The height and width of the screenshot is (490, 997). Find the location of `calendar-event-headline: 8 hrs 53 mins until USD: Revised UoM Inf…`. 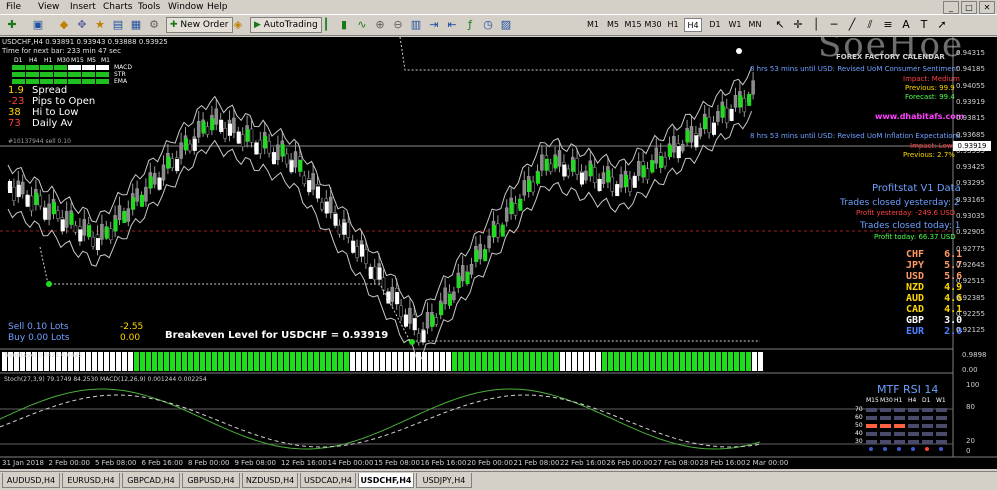

calendar-event-headline: 8 hrs 53 mins until USD: Revised UoM Inf… is located at coordinates (855, 136).